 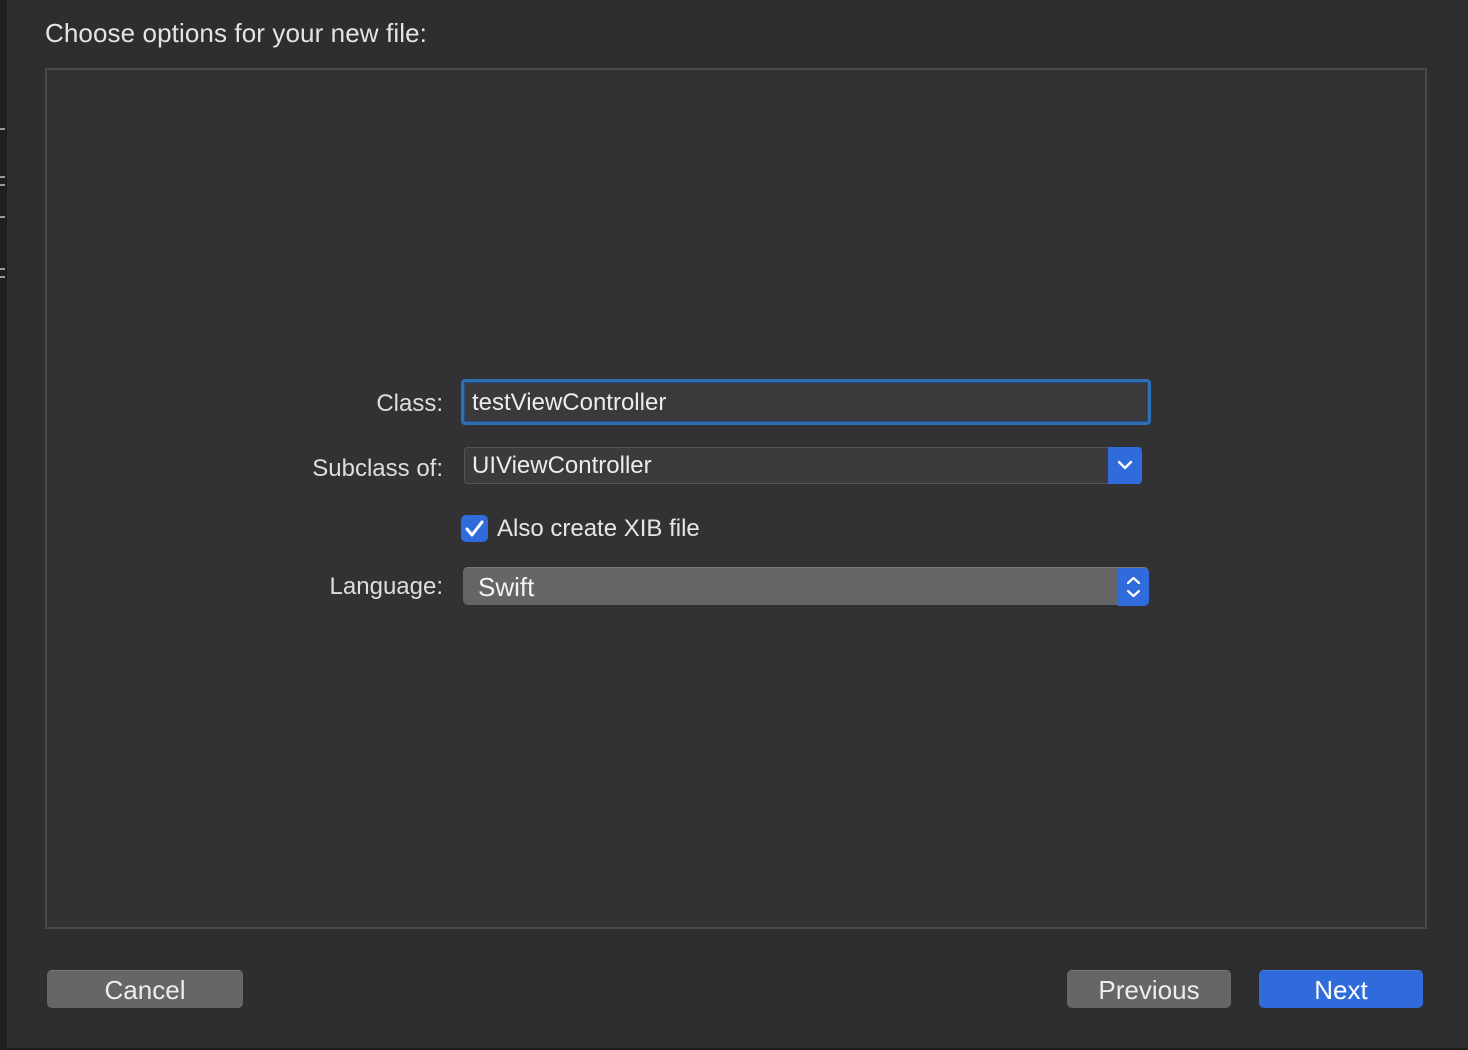 What do you see at coordinates (506, 587) in the screenshot?
I see `language-value: Swift` at bounding box center [506, 587].